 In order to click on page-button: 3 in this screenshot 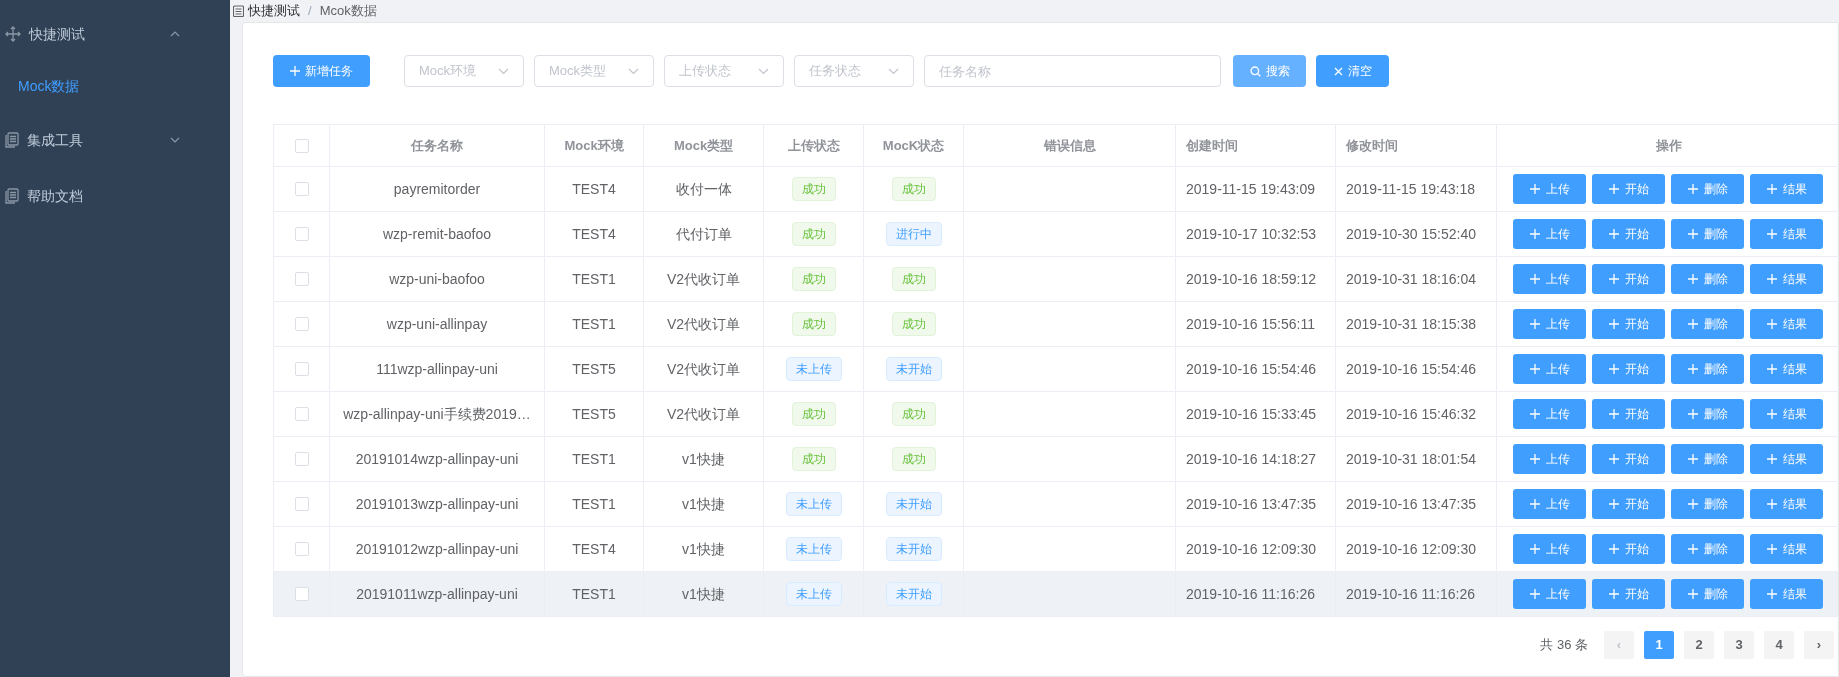, I will do `click(1739, 645)`.